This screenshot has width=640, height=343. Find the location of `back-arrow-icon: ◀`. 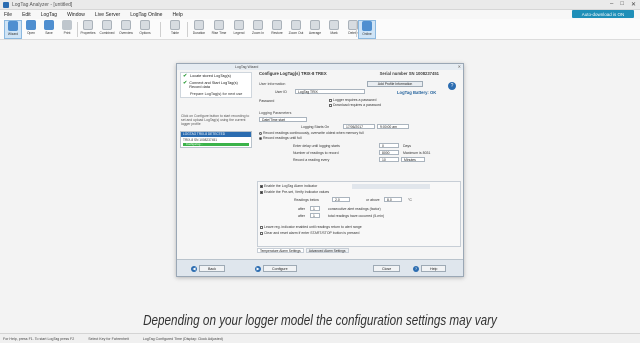

back-arrow-icon: ◀ is located at coordinates (194, 268).